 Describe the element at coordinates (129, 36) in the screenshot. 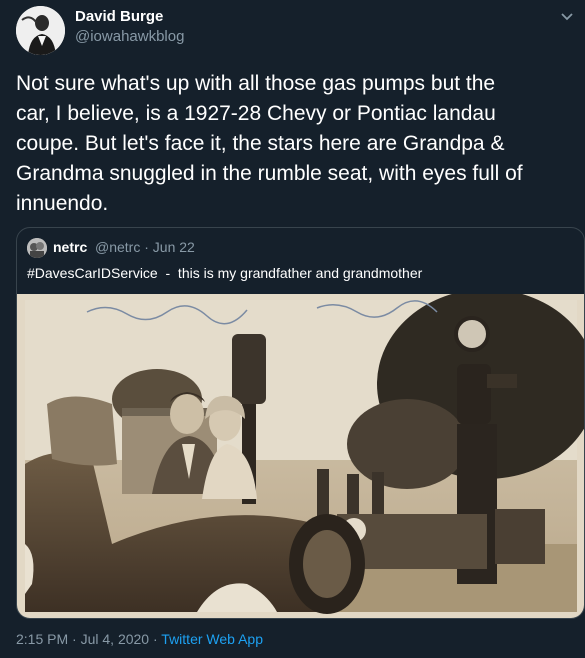

I see `author-handle: @iowahawkblog` at that location.